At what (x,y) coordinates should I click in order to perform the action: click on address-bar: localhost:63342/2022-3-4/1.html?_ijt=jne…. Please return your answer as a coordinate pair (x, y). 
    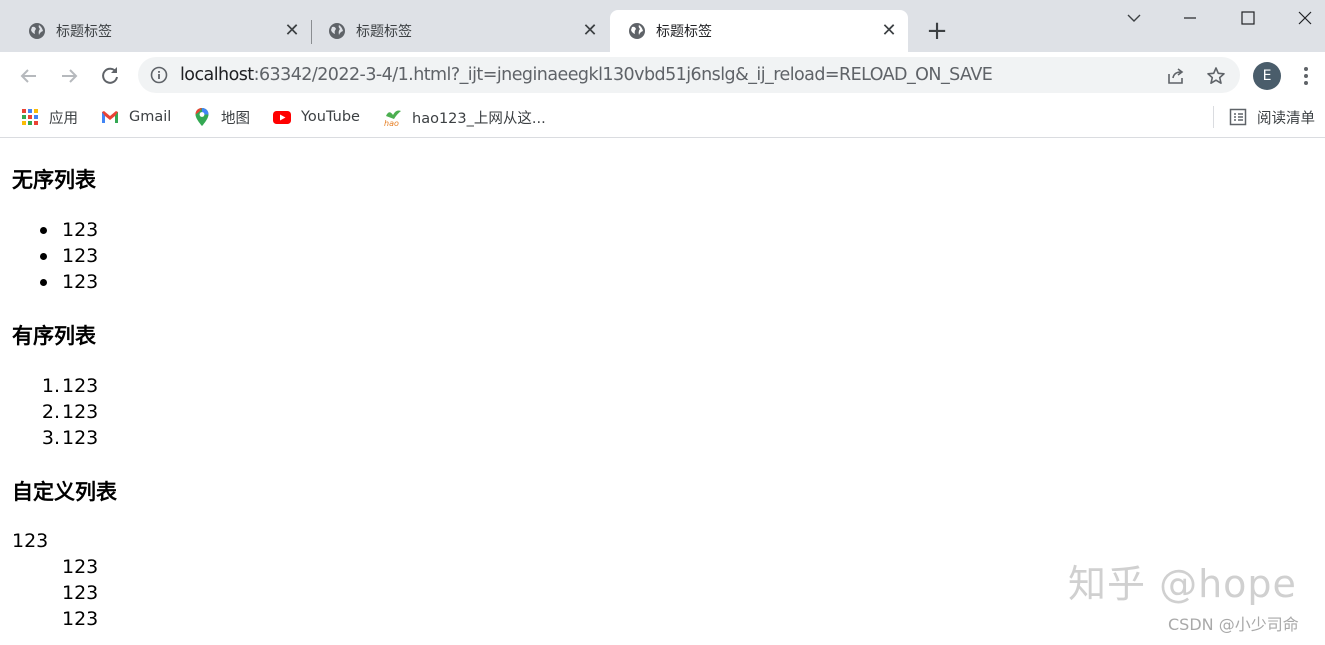
    Looking at the image, I should click on (689, 75).